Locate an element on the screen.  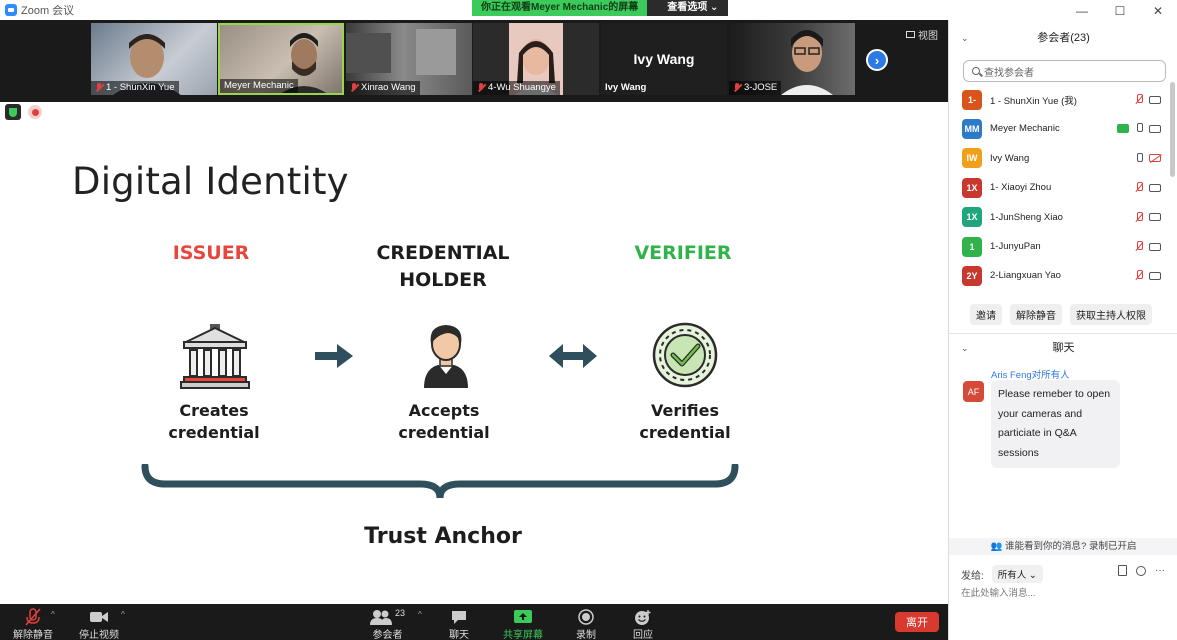
chat-privacy-note: 👥 谁能看到你的消息? 录制已开启 is located at coordinates (1063, 546).